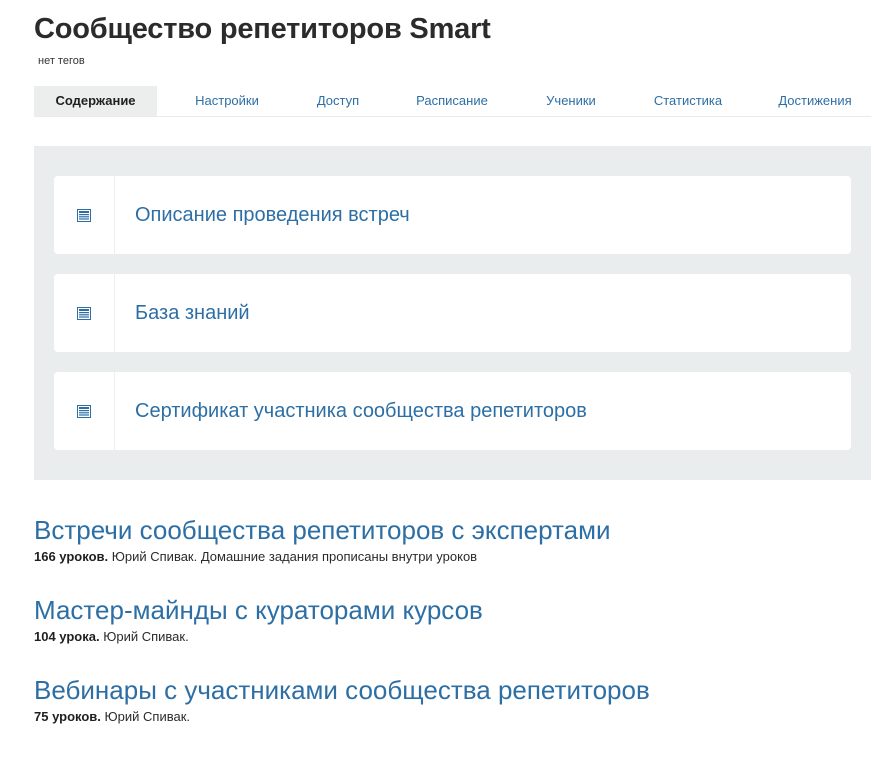 The width and height of the screenshot is (888, 766). What do you see at coordinates (95, 101) in the screenshot?
I see `tab-content: Содержание` at bounding box center [95, 101].